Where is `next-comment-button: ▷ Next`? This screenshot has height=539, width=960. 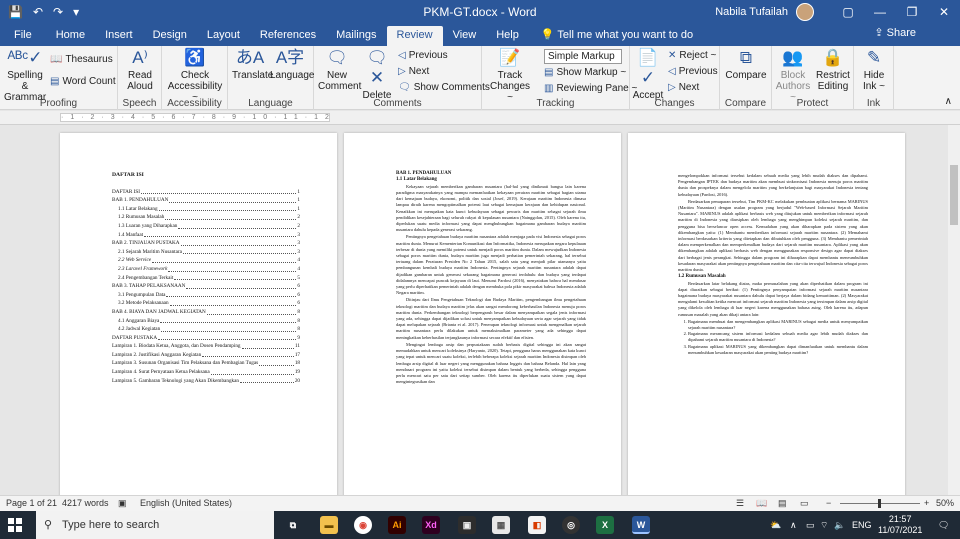
next-comment-button: ▷ Next is located at coordinates (413, 72).